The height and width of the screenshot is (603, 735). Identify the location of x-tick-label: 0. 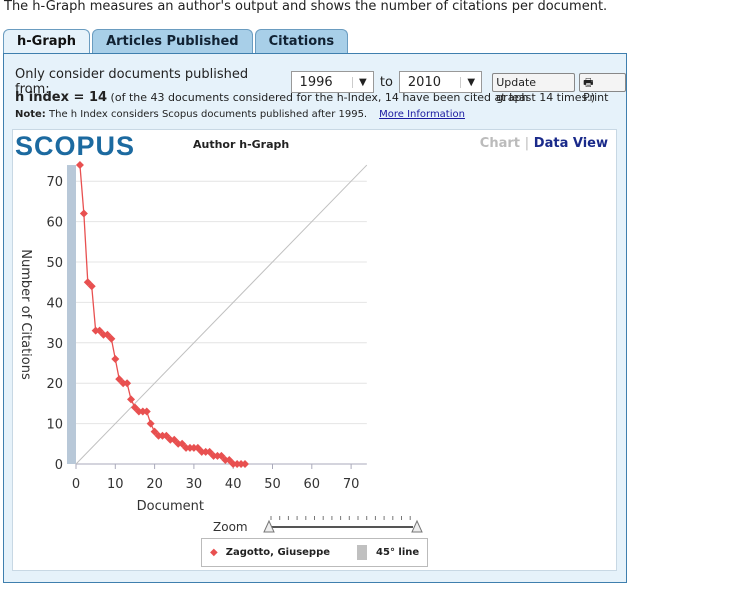
(76, 484).